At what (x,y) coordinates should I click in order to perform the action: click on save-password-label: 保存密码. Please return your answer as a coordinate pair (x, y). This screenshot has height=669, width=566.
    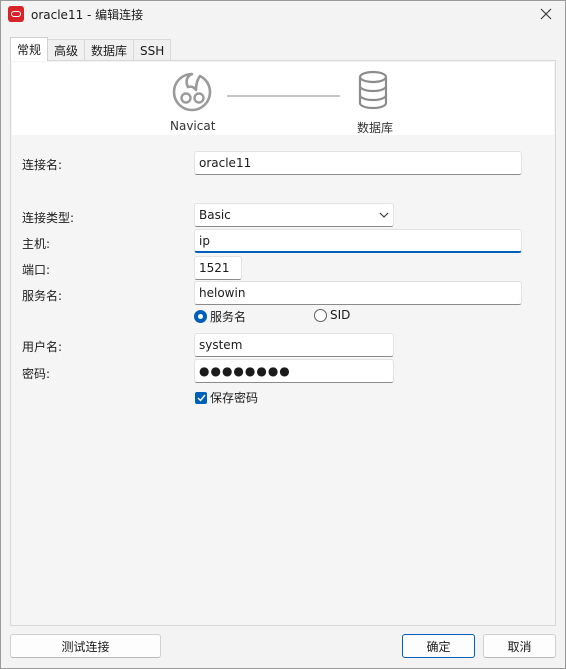
    Looking at the image, I should click on (234, 398).